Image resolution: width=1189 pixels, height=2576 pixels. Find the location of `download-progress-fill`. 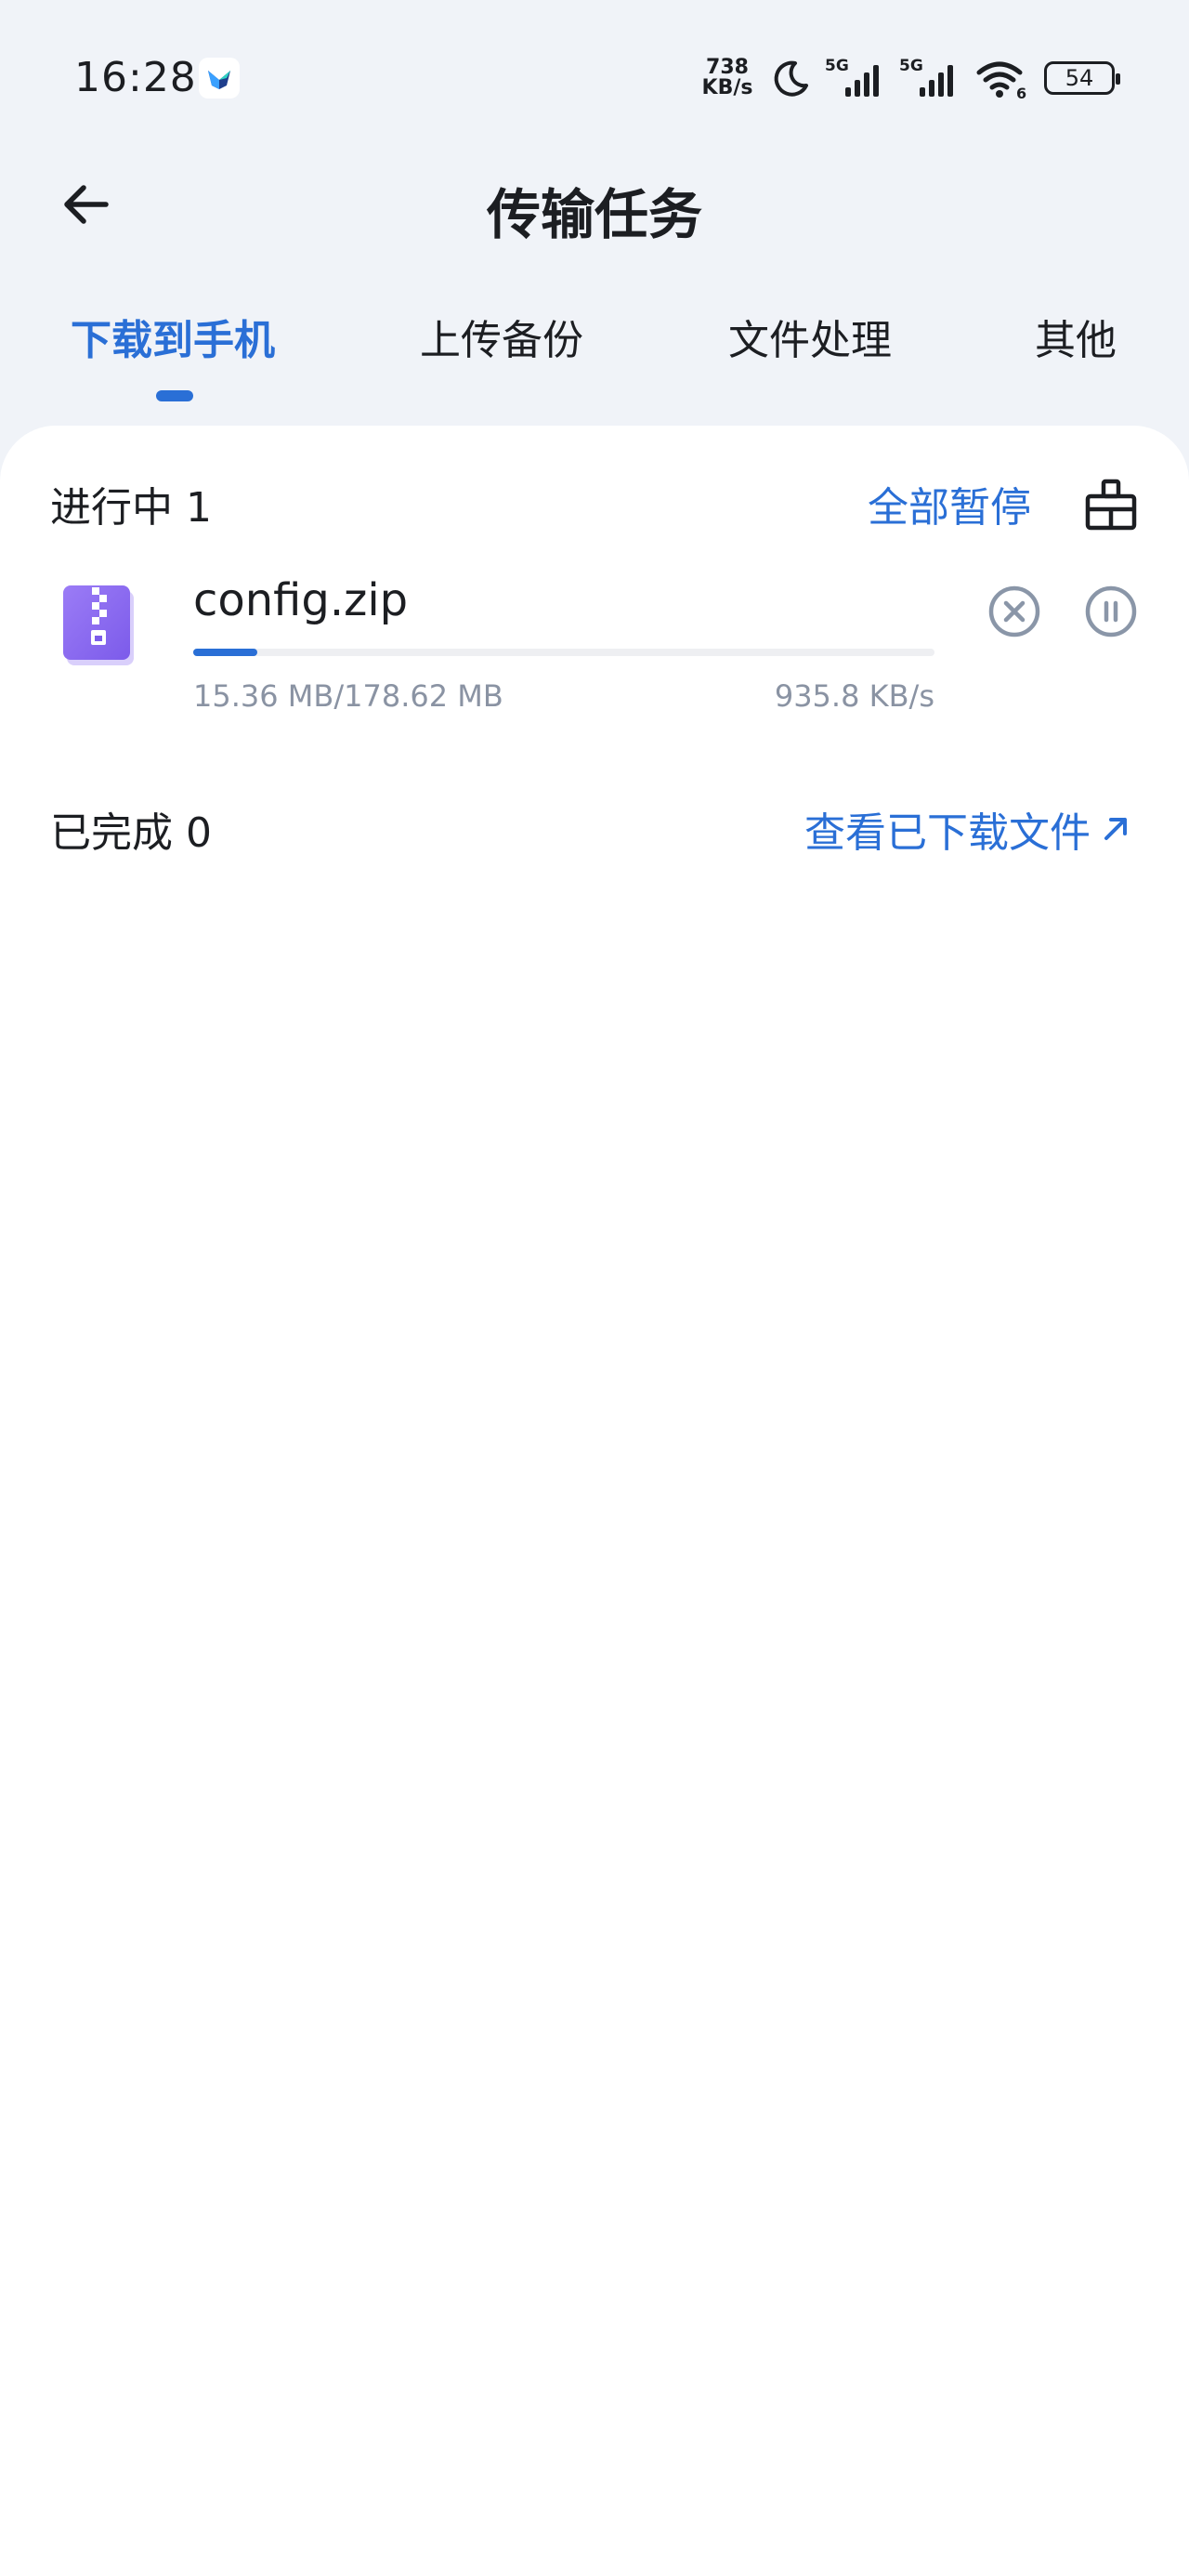

download-progress-fill is located at coordinates (225, 652).